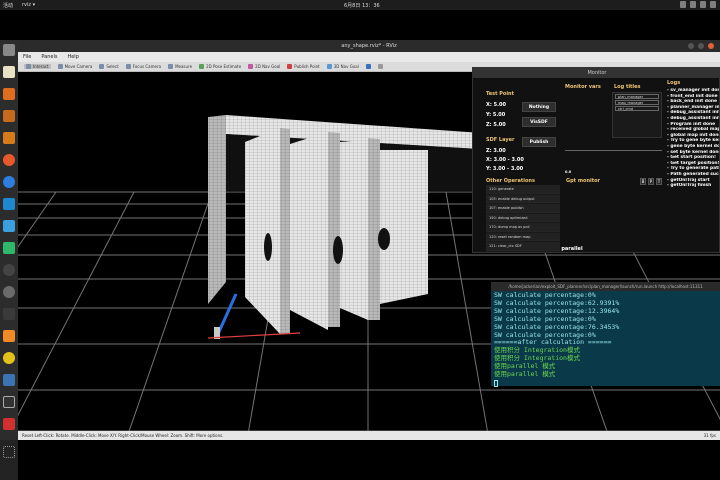 Image resolution: width=720 pixels, height=480 pixels. What do you see at coordinates (523, 236) in the screenshot?
I see `list-item: 120: reset random map` at bounding box center [523, 236].